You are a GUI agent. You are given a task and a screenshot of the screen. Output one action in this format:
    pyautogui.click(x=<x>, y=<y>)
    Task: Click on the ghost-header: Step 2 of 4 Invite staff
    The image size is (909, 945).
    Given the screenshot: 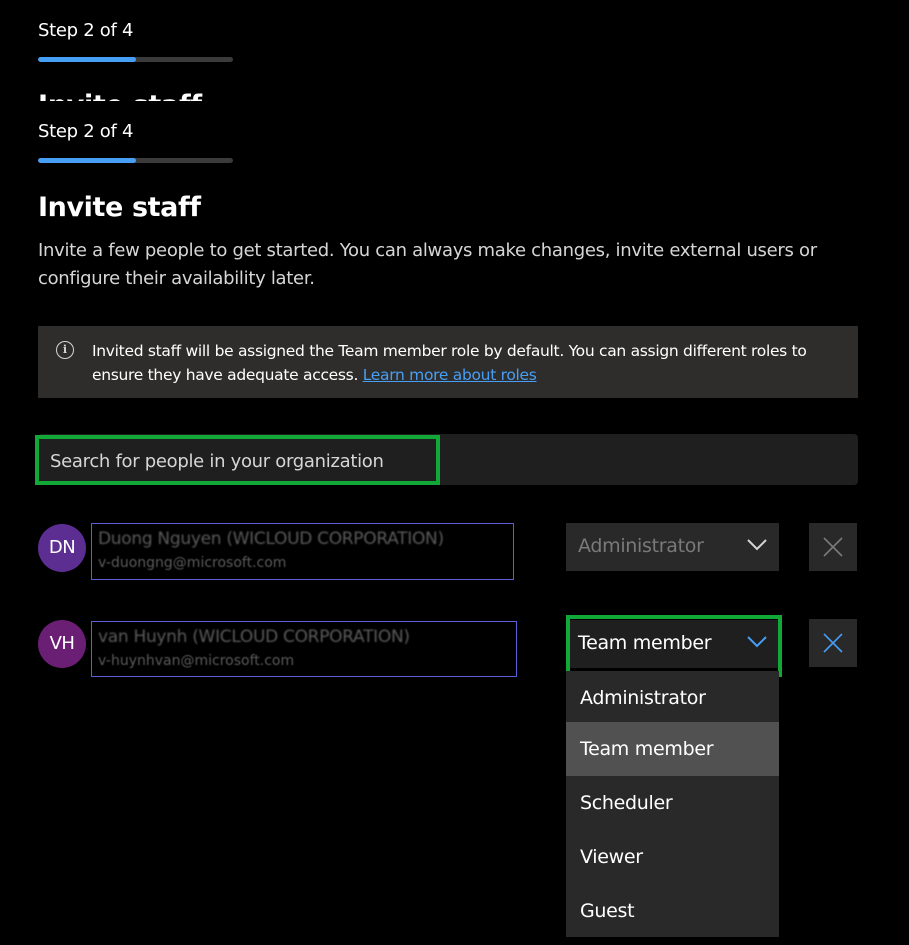 What is the action you would take?
    pyautogui.click(x=454, y=50)
    